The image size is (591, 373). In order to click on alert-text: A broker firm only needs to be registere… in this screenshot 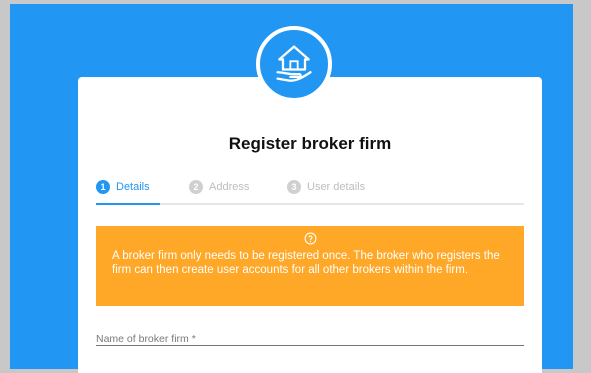, I will do `click(306, 263)`.